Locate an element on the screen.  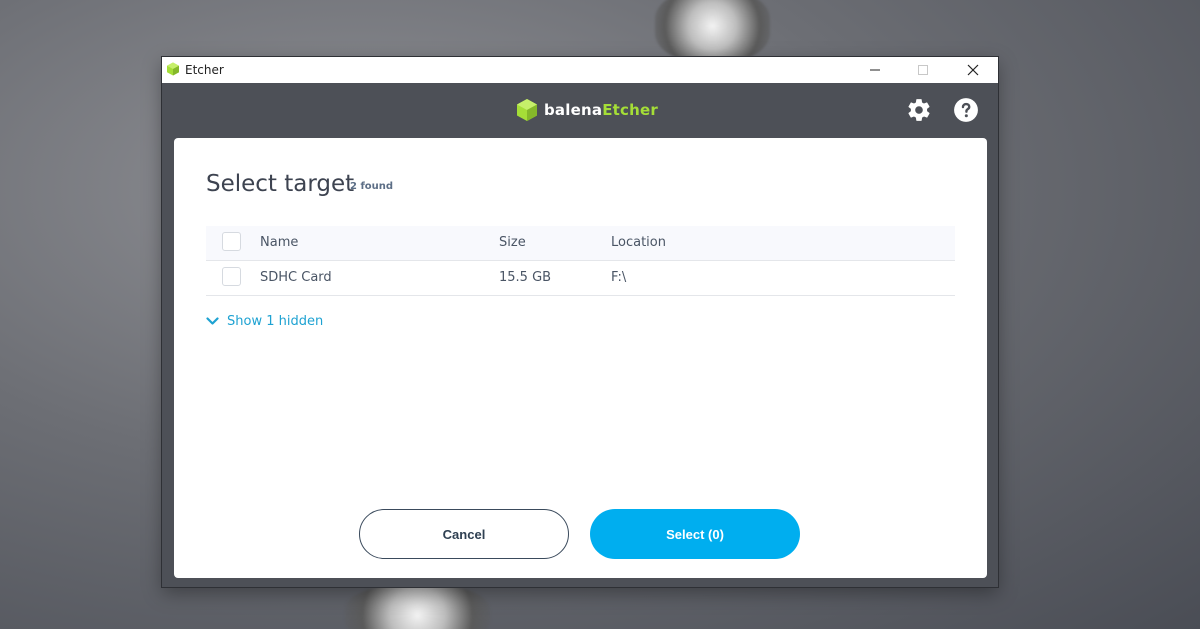
select-button: Select (0) is located at coordinates (695, 534).